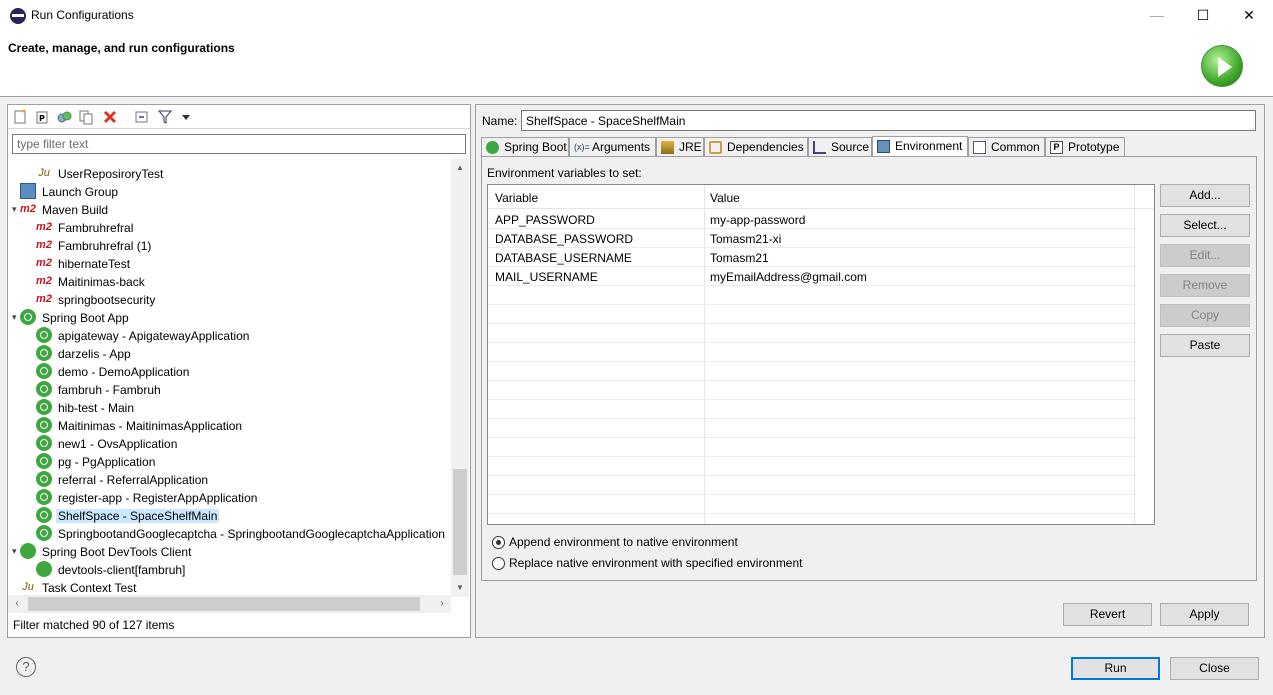 Image resolution: width=1273 pixels, height=695 pixels. I want to click on maximize-button: ☐, so click(1203, 15).